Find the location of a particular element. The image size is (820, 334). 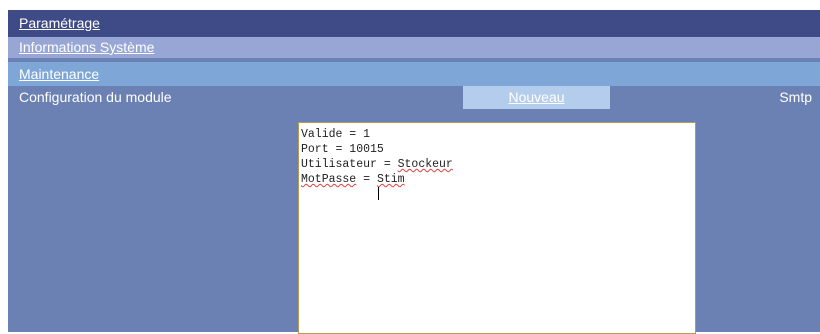

config-line-valide: Valide = 1 is located at coordinates (336, 134).